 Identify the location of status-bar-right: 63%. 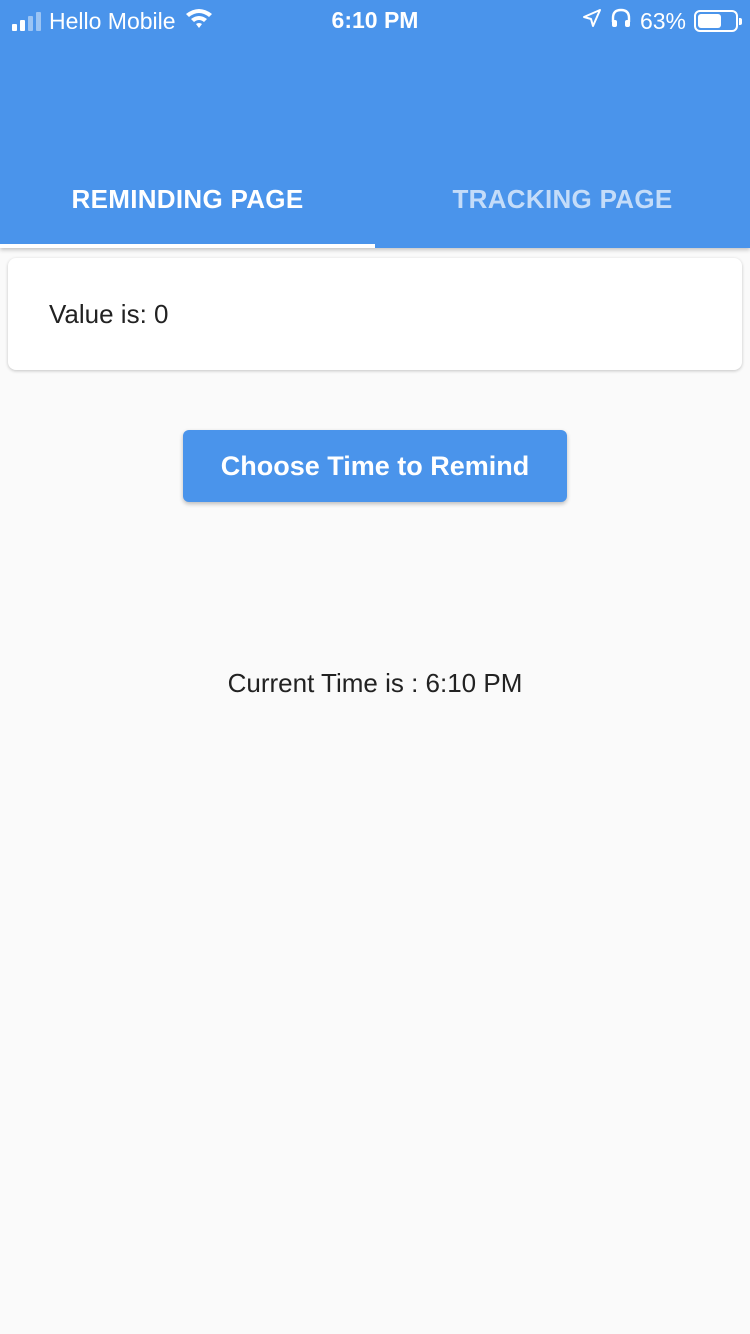
(662, 21).